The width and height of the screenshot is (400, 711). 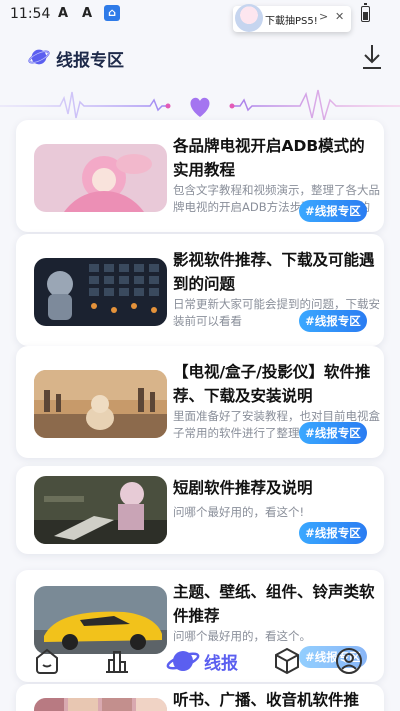 I want to click on chevron-right-icon: >, so click(x=323, y=16).